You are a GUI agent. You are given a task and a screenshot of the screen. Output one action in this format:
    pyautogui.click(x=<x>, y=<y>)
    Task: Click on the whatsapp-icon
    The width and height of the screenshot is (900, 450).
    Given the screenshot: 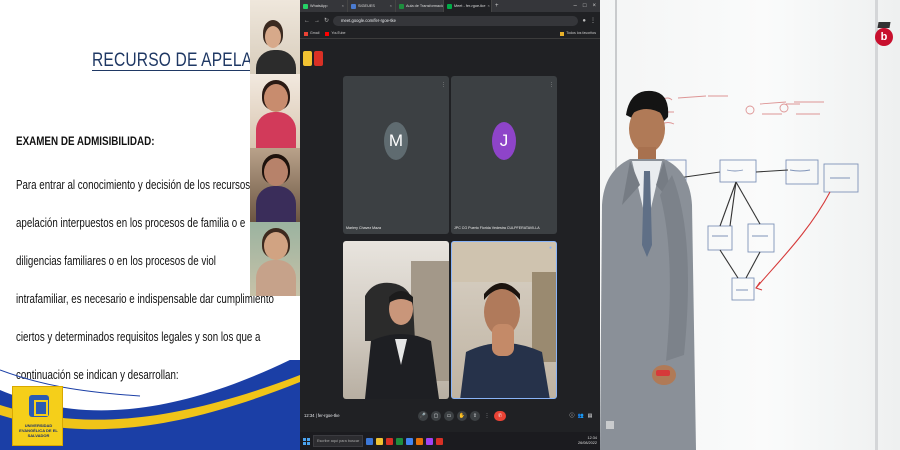 What is the action you would take?
    pyautogui.click(x=305, y=6)
    